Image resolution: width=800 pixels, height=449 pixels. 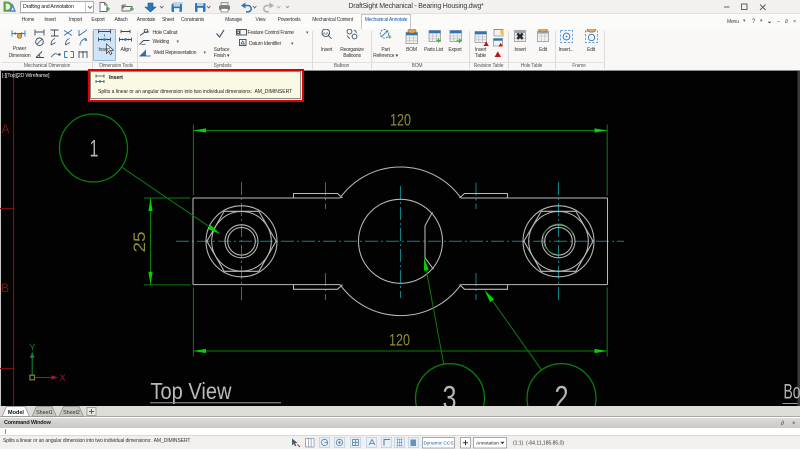 What do you see at coordinates (562, 392) in the screenshot?
I see `svg-text: 2` at bounding box center [562, 392].